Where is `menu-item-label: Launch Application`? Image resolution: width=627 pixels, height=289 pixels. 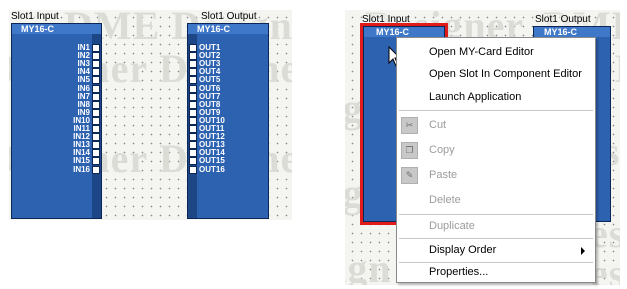 menu-item-label: Launch Application is located at coordinates (475, 97).